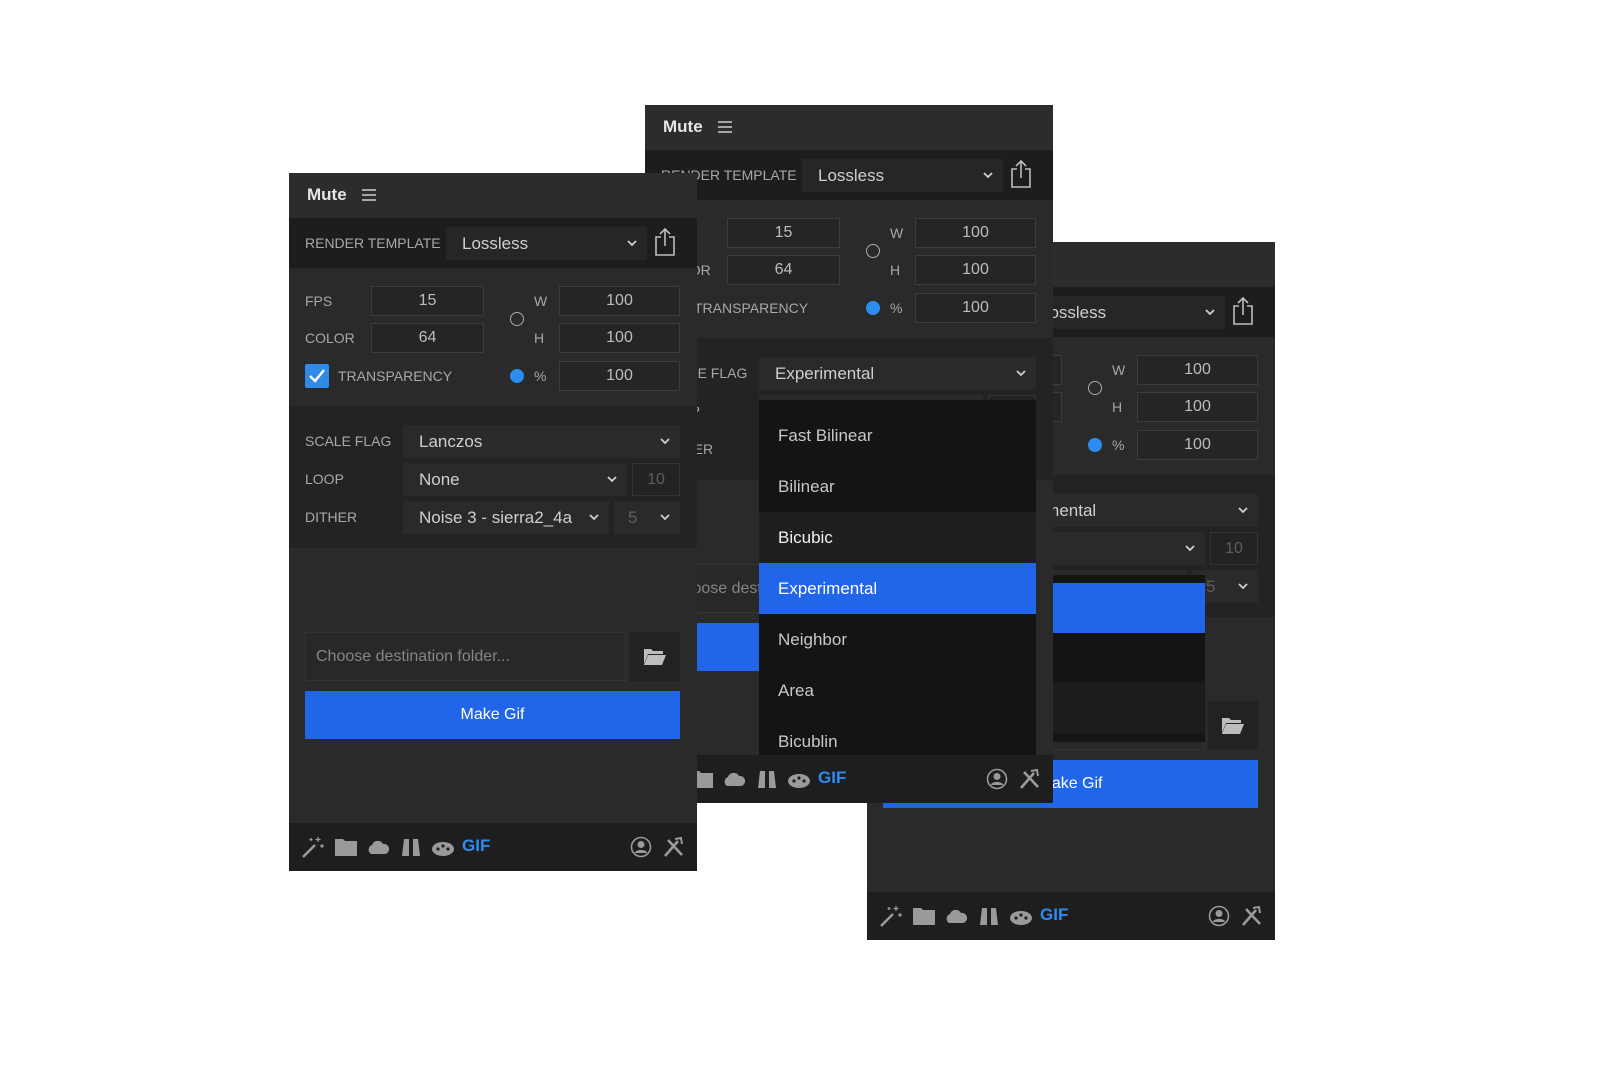 This screenshot has width=1612, height=1075. Describe the element at coordinates (897, 537) in the screenshot. I see `scale-flag-option: Bicubic` at that location.